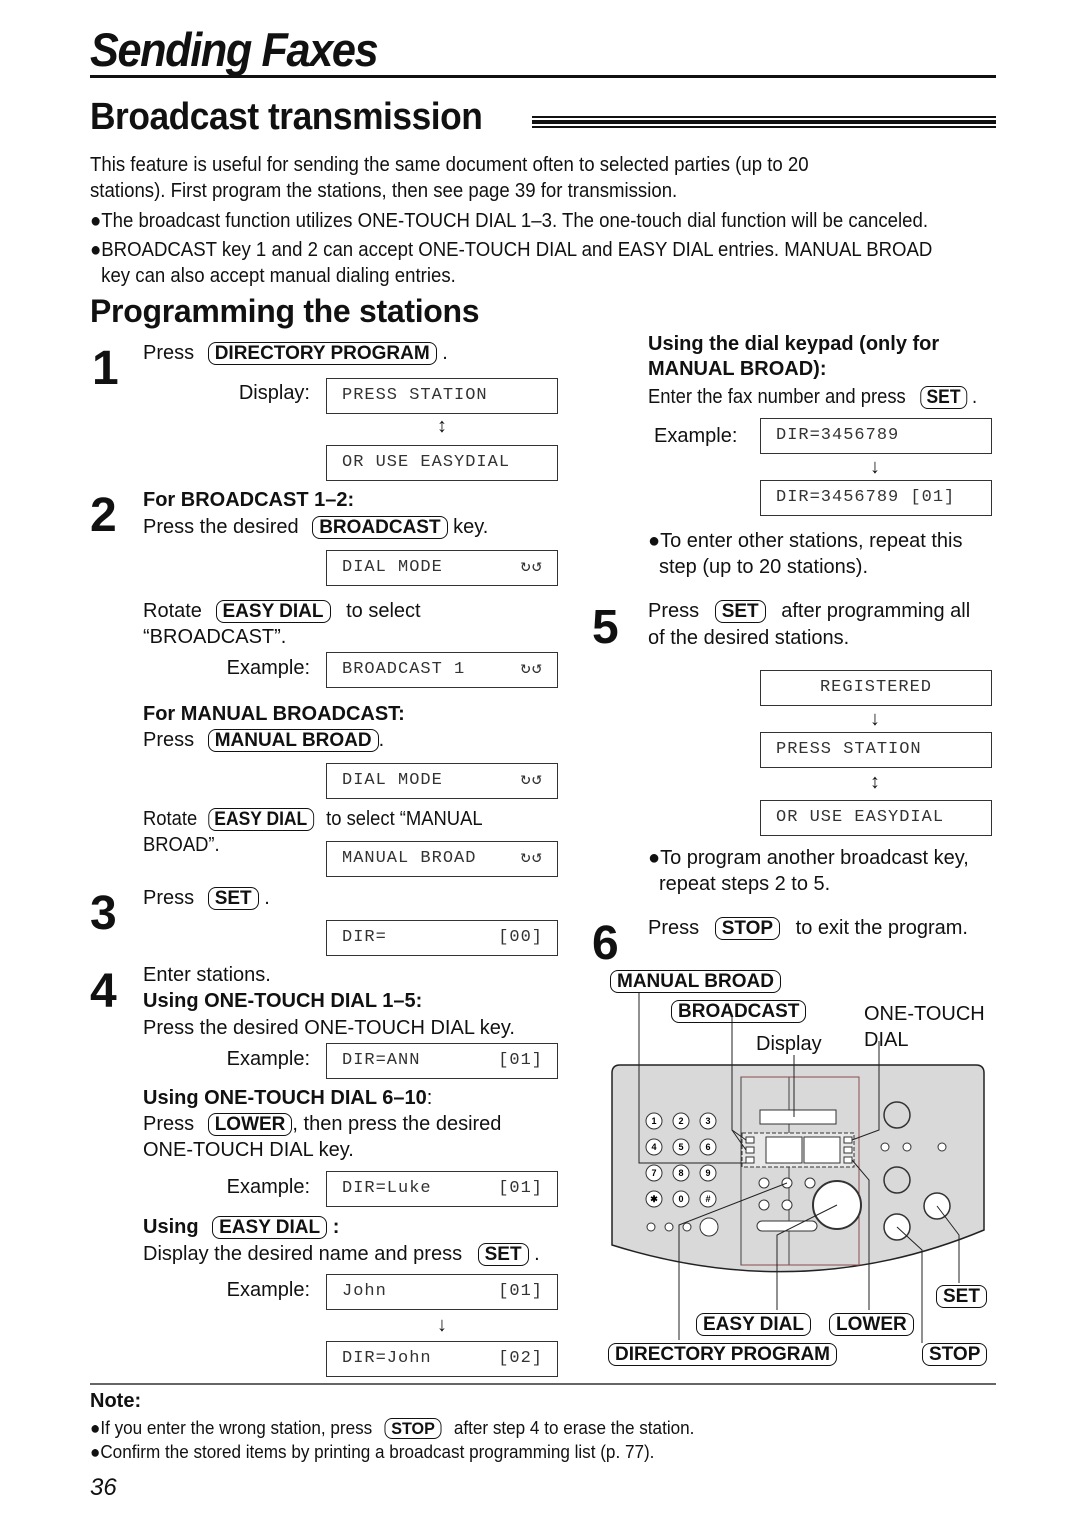  I want to click on to-select-manual-text: to select “MANUAL, so click(404, 819).